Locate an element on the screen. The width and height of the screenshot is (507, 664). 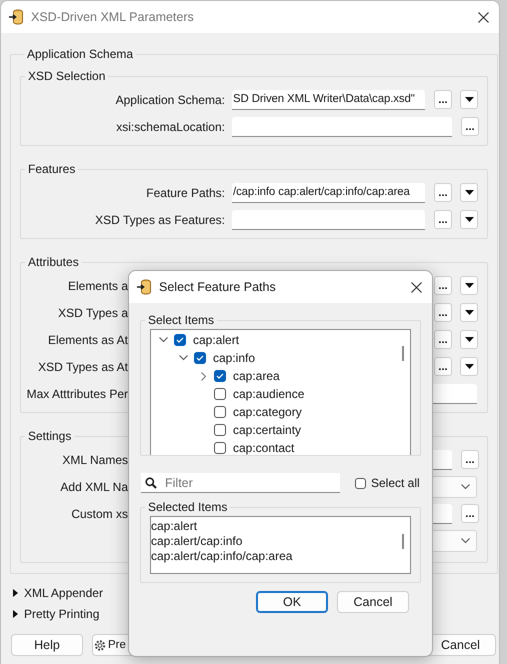
dialog-title: Select Feature Paths is located at coordinates (218, 287).